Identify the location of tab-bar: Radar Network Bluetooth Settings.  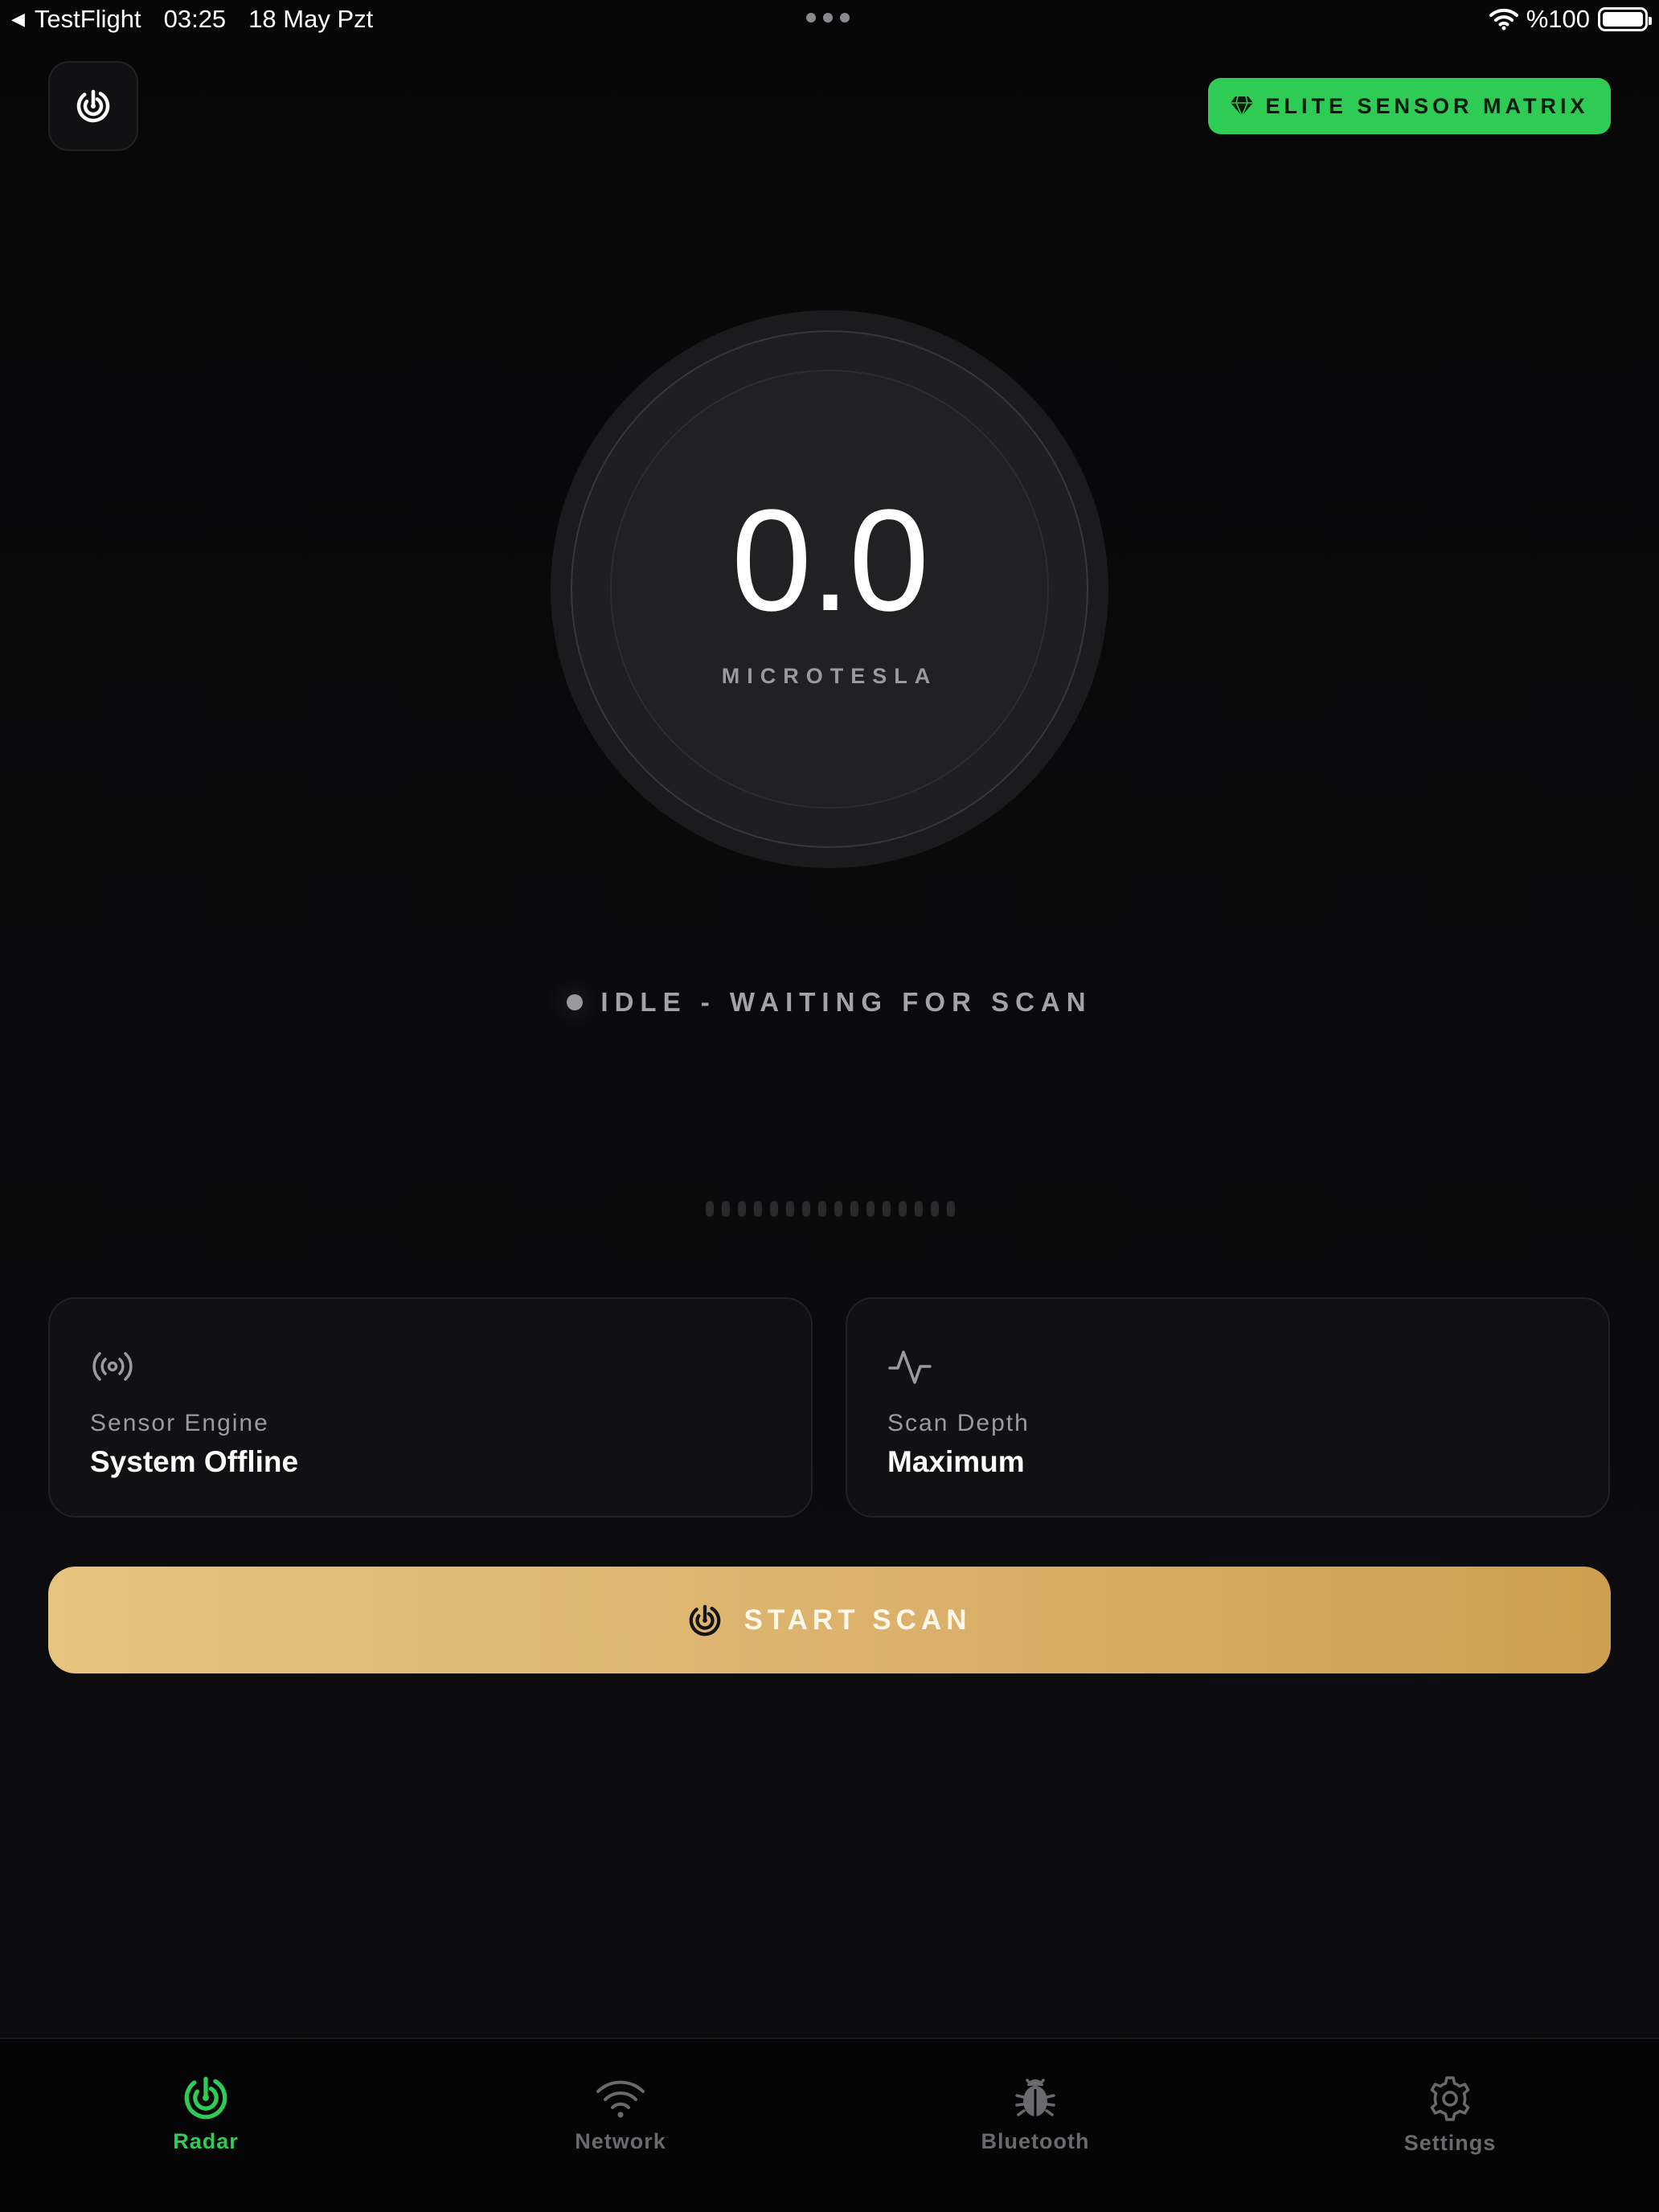
(829, 2125).